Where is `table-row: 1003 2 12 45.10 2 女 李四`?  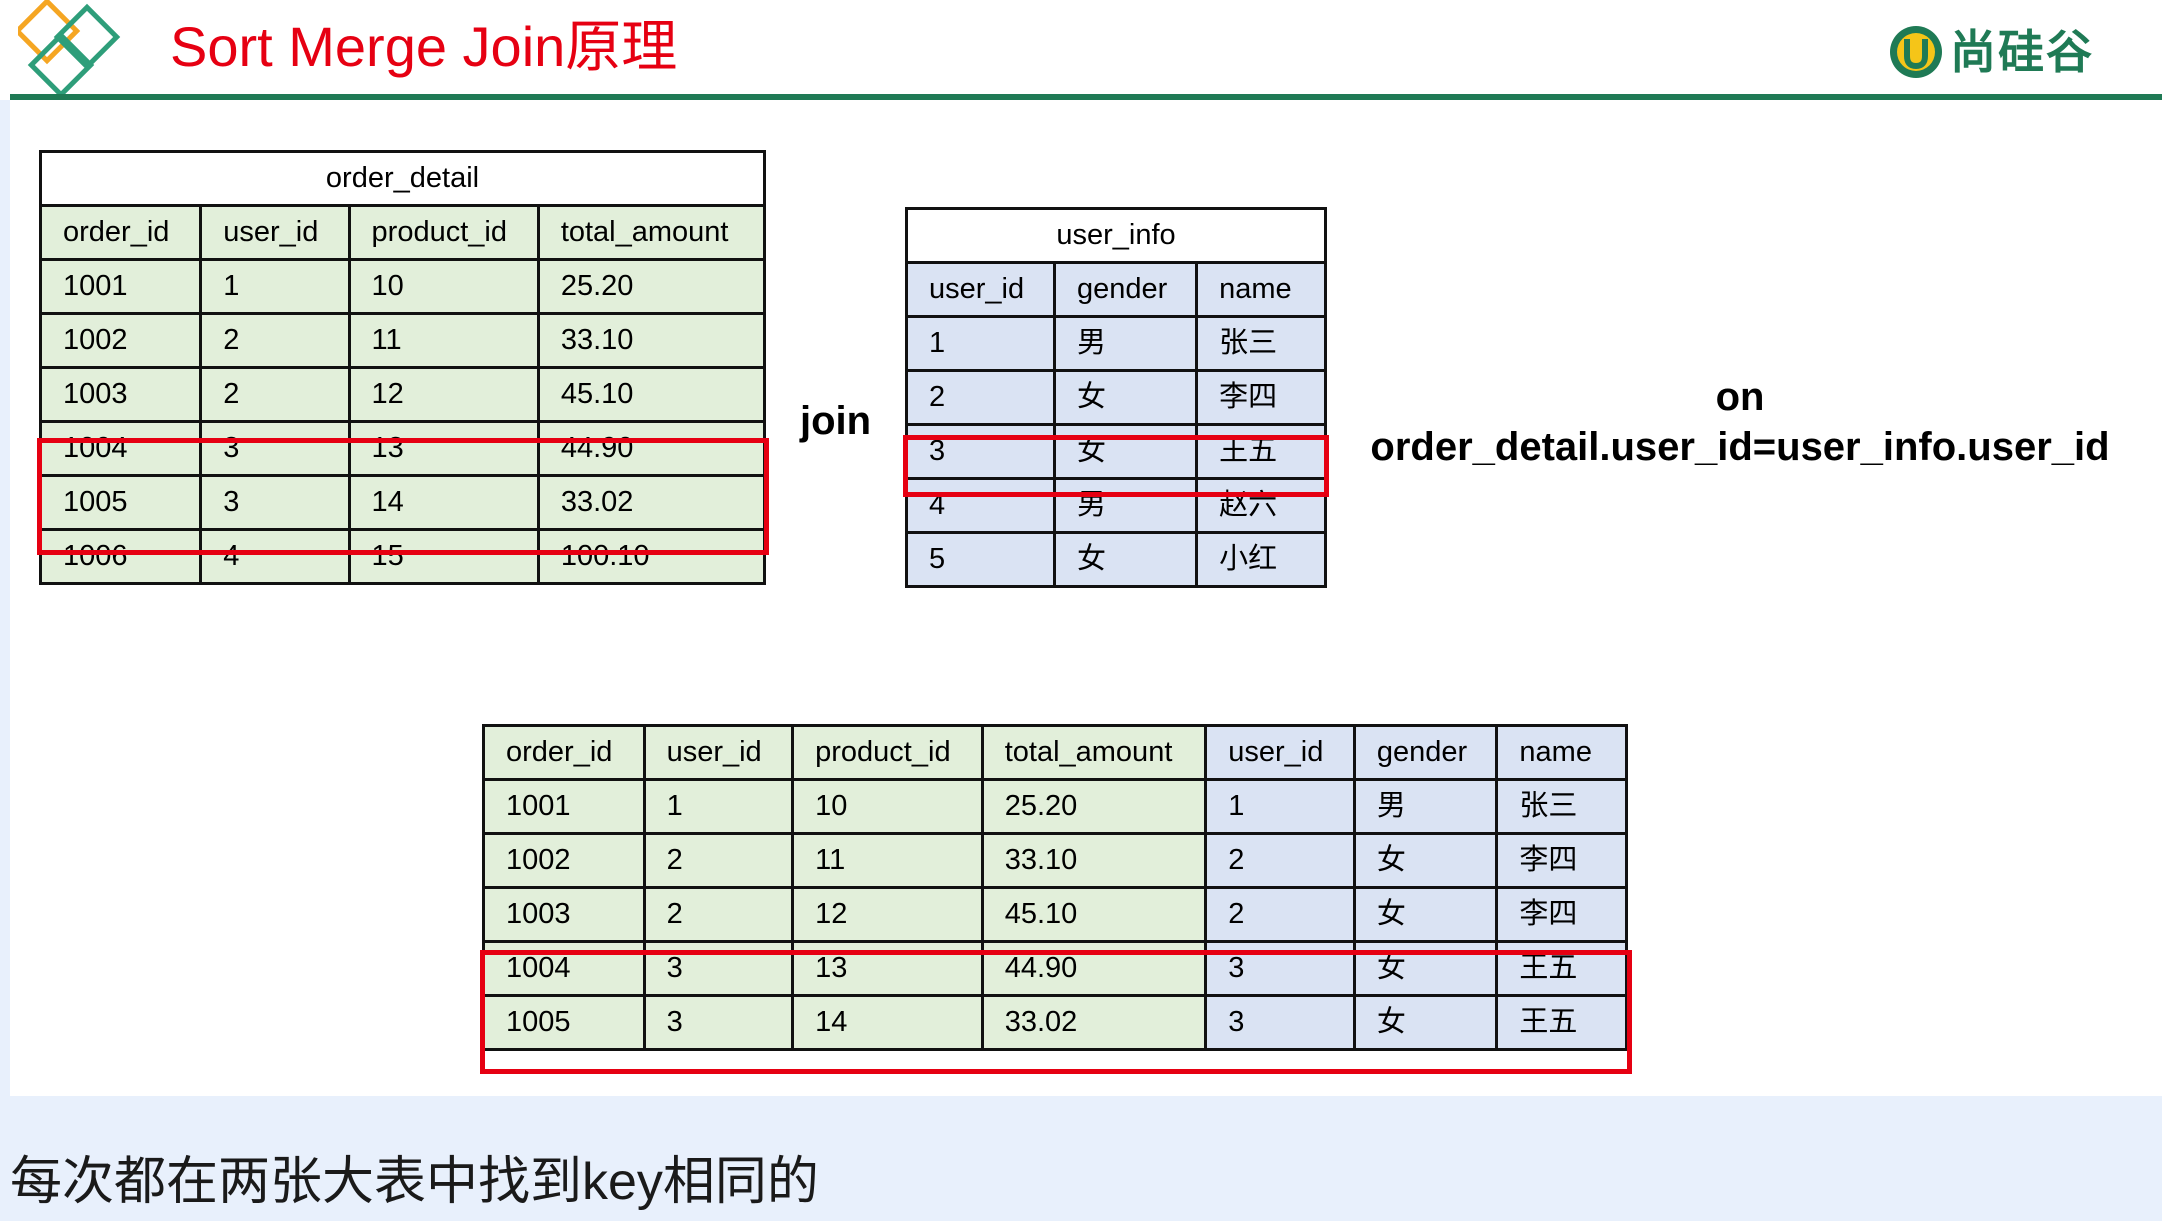 table-row: 1003 2 12 45.10 2 女 李四 is located at coordinates (1055, 914).